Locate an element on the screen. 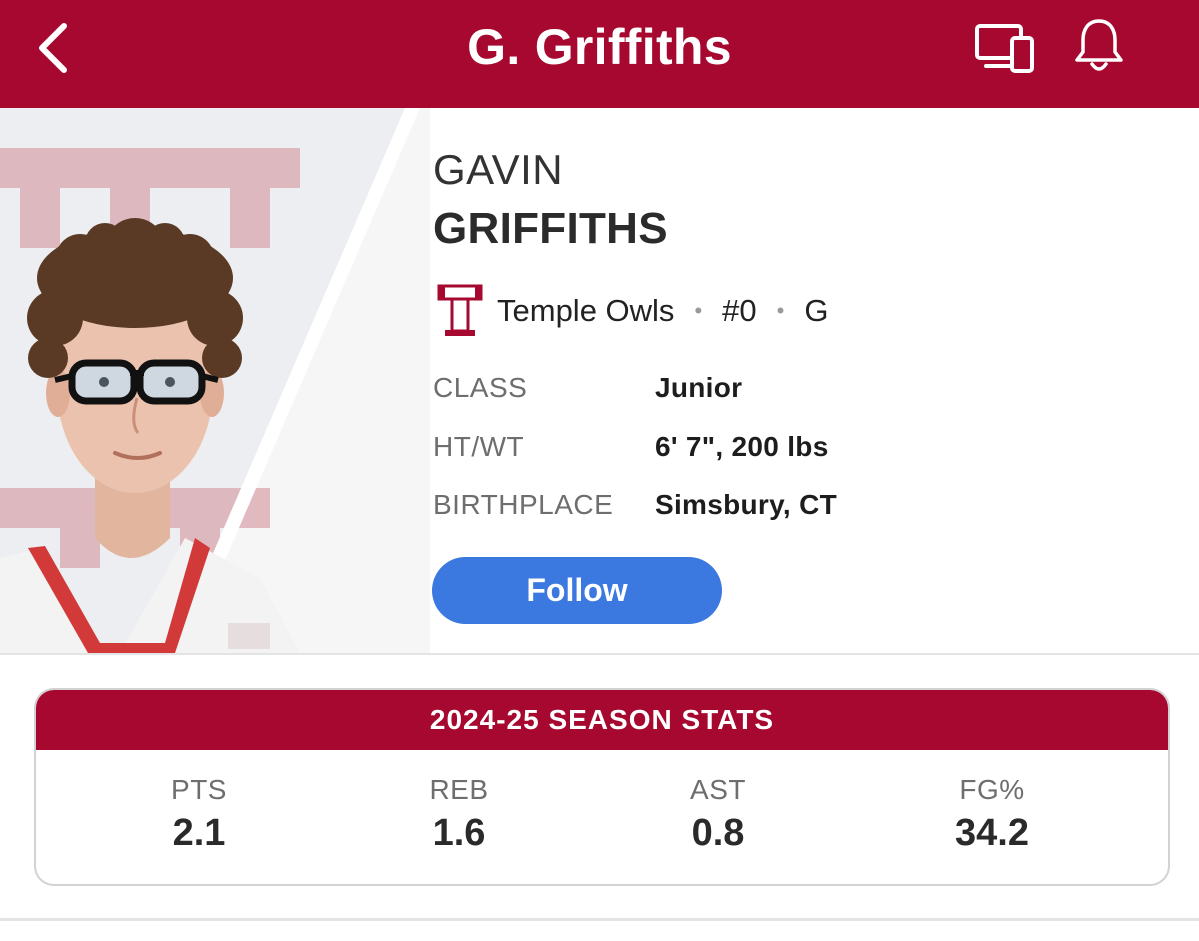  info-label-height-weight: HT/WT is located at coordinates (479, 446).